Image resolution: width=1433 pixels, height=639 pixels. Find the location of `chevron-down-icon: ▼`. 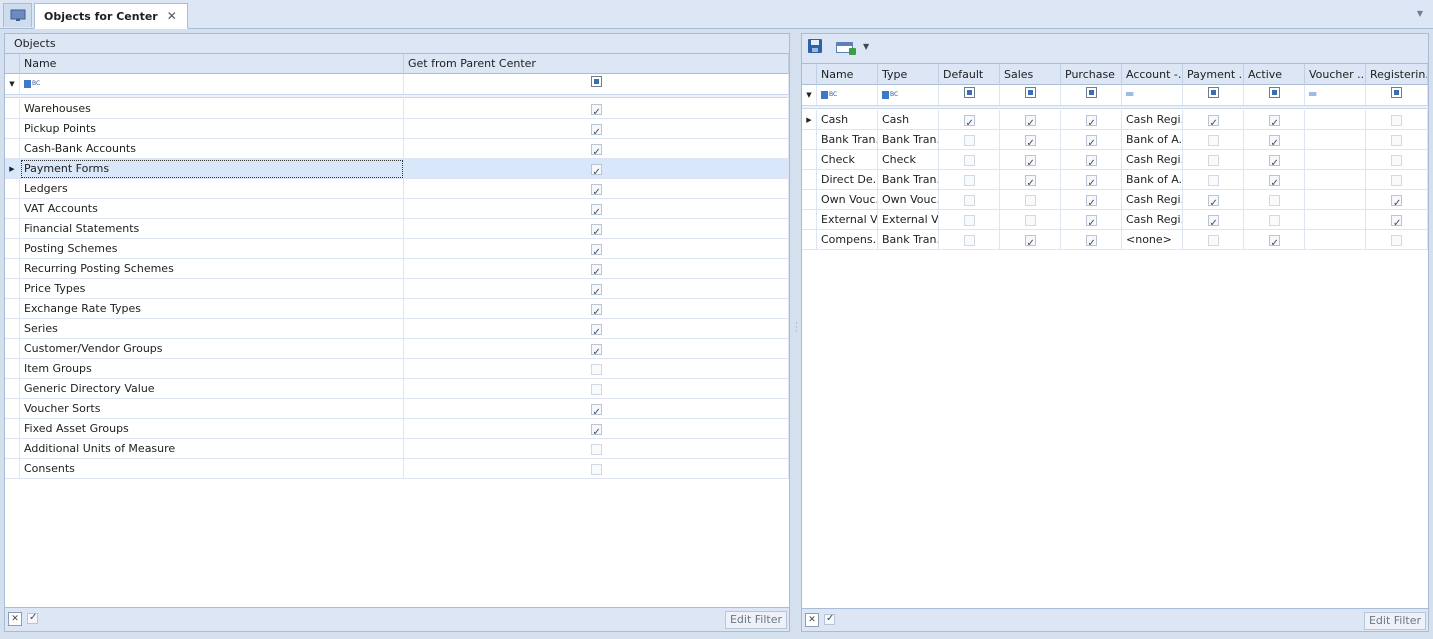

chevron-down-icon: ▼ is located at coordinates (866, 46).